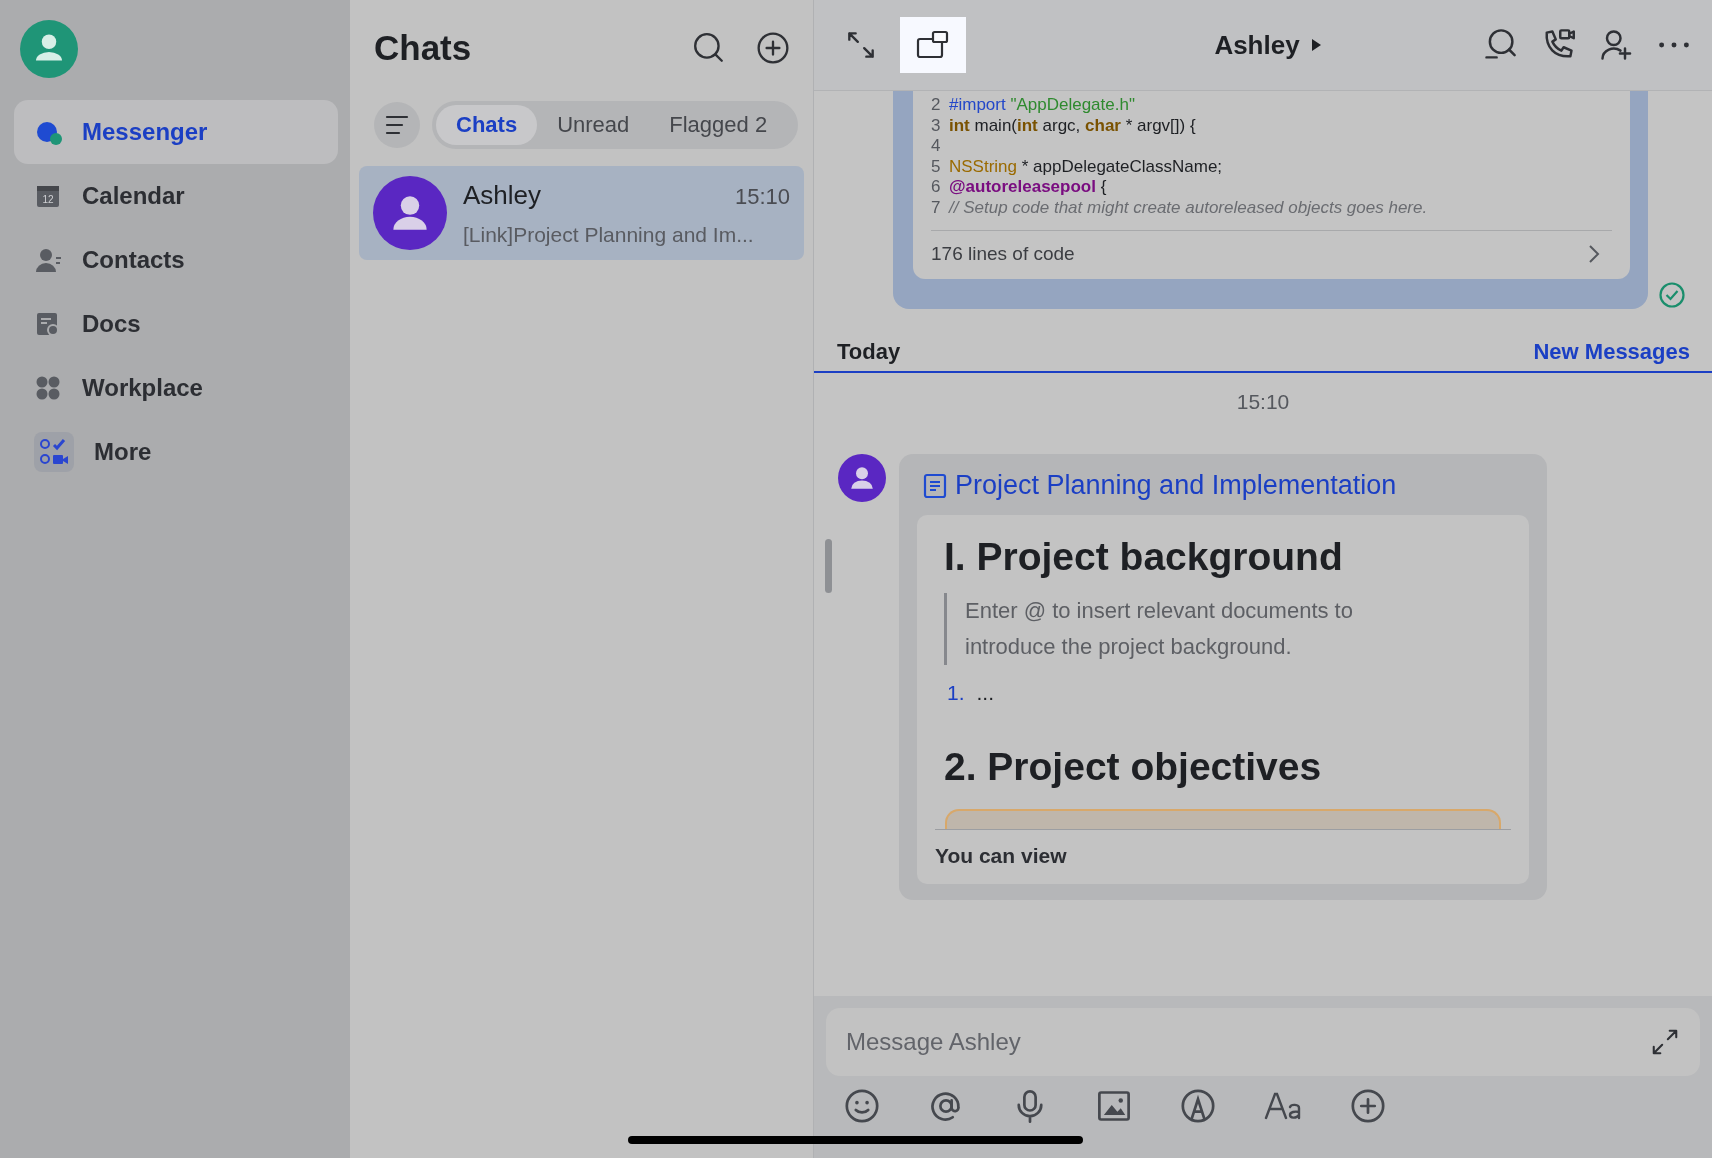 The width and height of the screenshot is (1712, 1158). What do you see at coordinates (1223, 699) in the screenshot?
I see `document-preview: I. Project background Enter @ to insert relevant documents to introduce the project background. 1. ... 2. Project objectives You can view` at bounding box center [1223, 699].